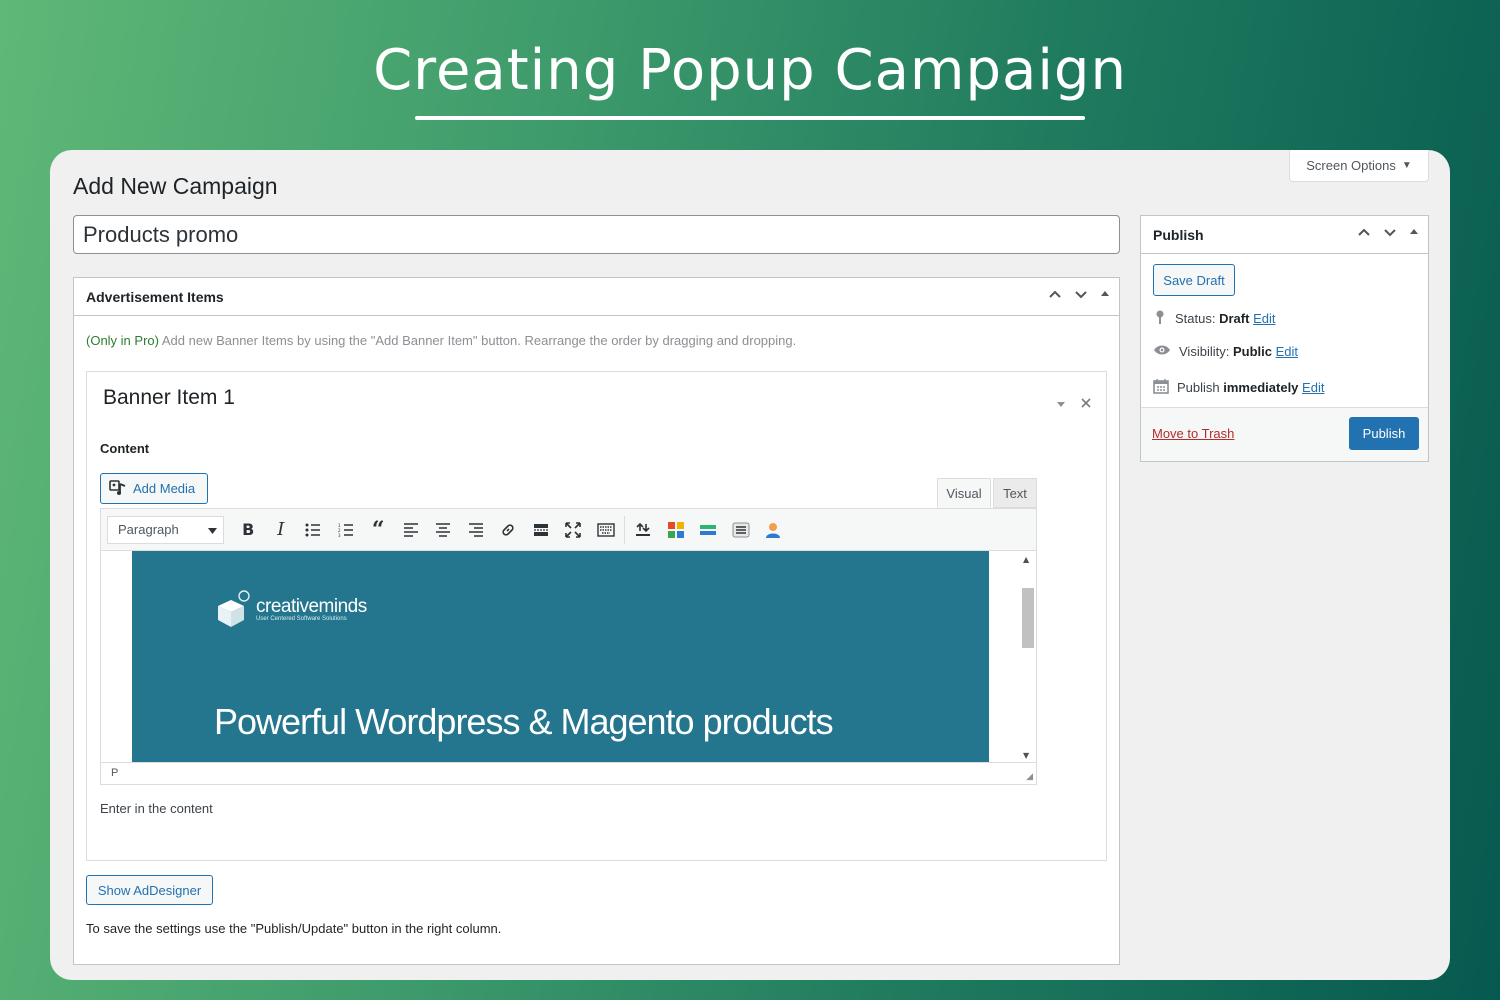  I want to click on logo-text: creativeminds, so click(311, 606).